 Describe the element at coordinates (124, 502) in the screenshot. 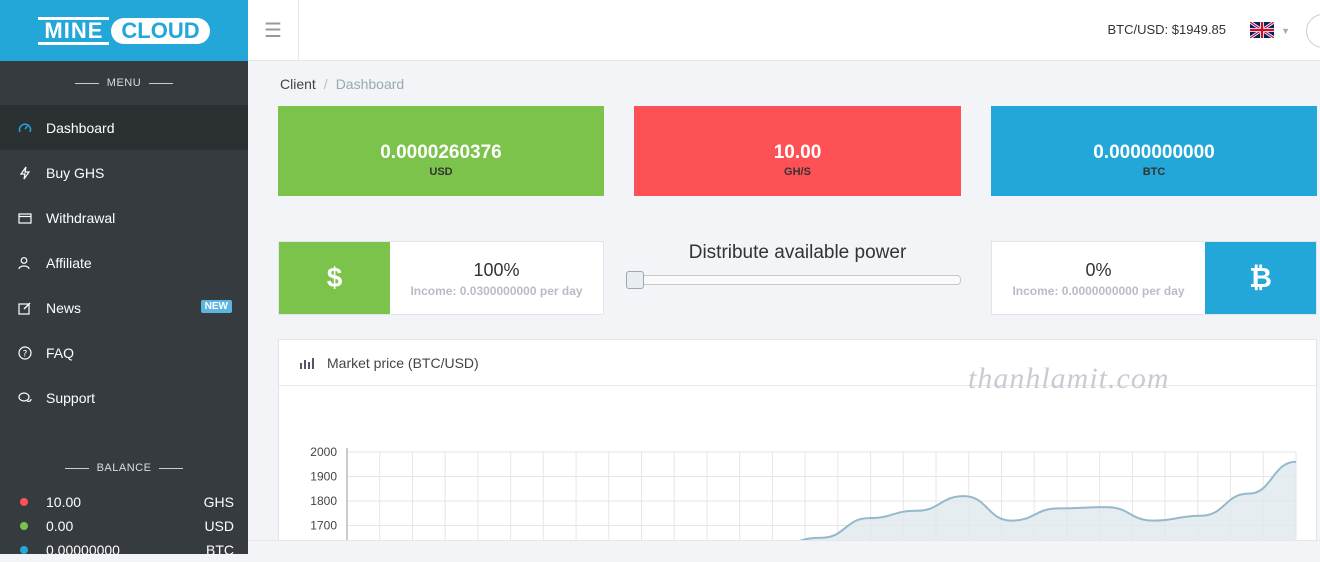

I see `balance-row-ghs: 10.00 GHS` at that location.